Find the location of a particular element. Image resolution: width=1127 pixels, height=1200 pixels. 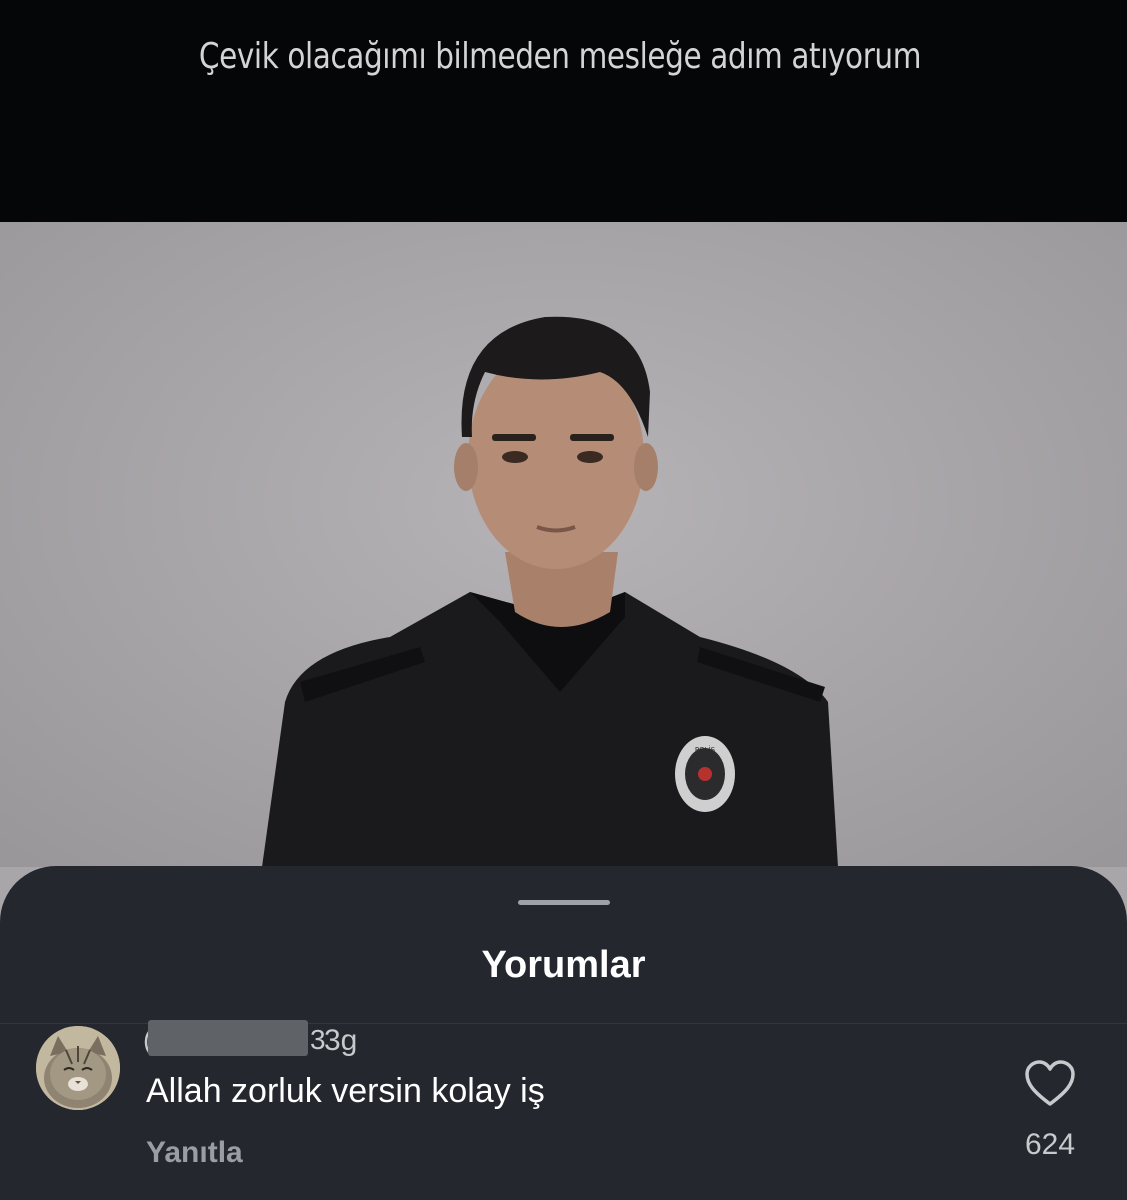

heart-icon is located at coordinates (1050, 1084).